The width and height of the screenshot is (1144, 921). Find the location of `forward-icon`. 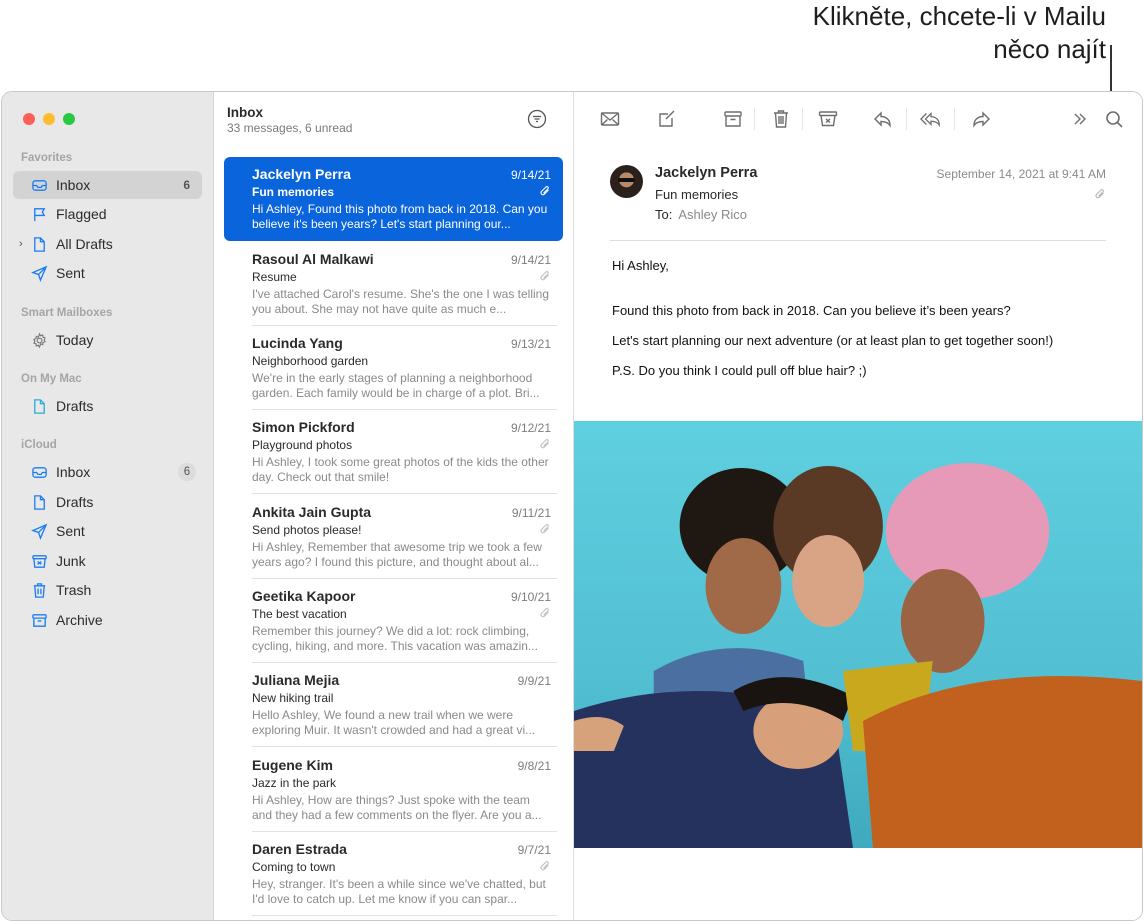

forward-icon is located at coordinates (981, 119).